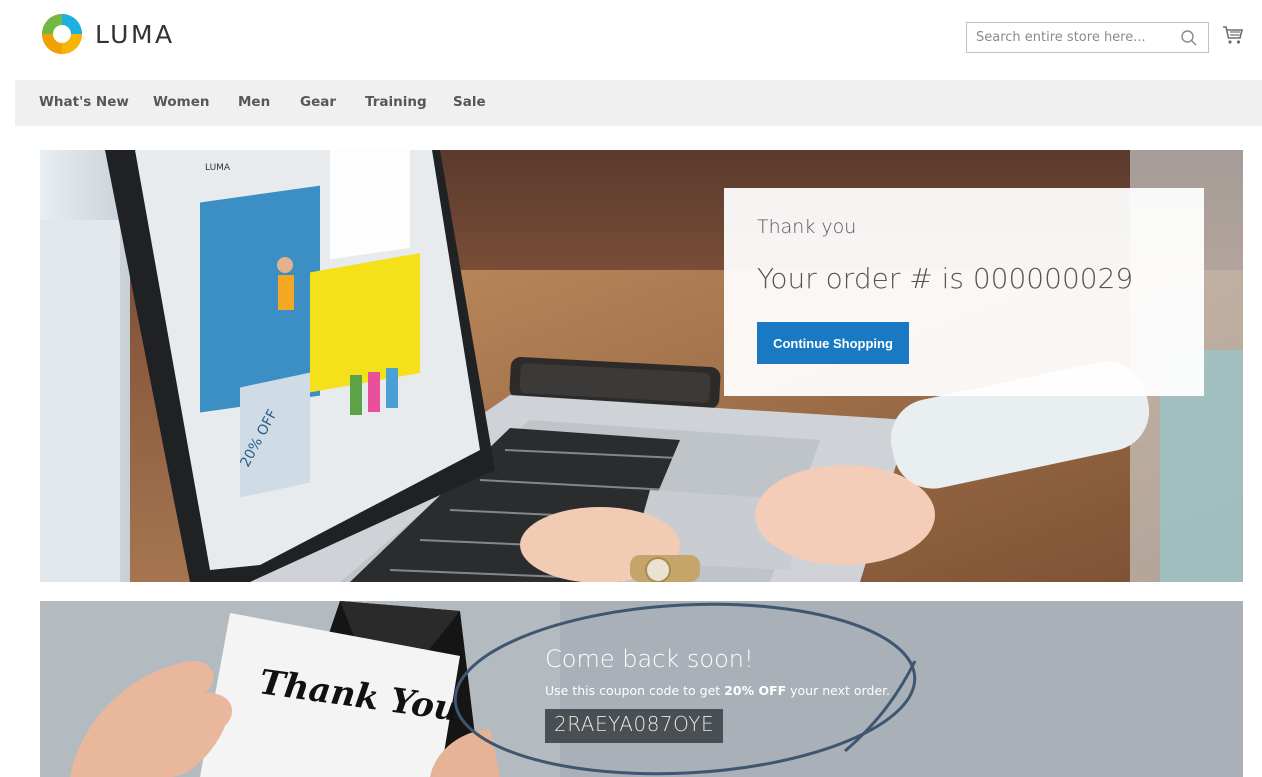 This screenshot has width=1262, height=777. I want to click on coupon-discount: 20% OFF, so click(755, 690).